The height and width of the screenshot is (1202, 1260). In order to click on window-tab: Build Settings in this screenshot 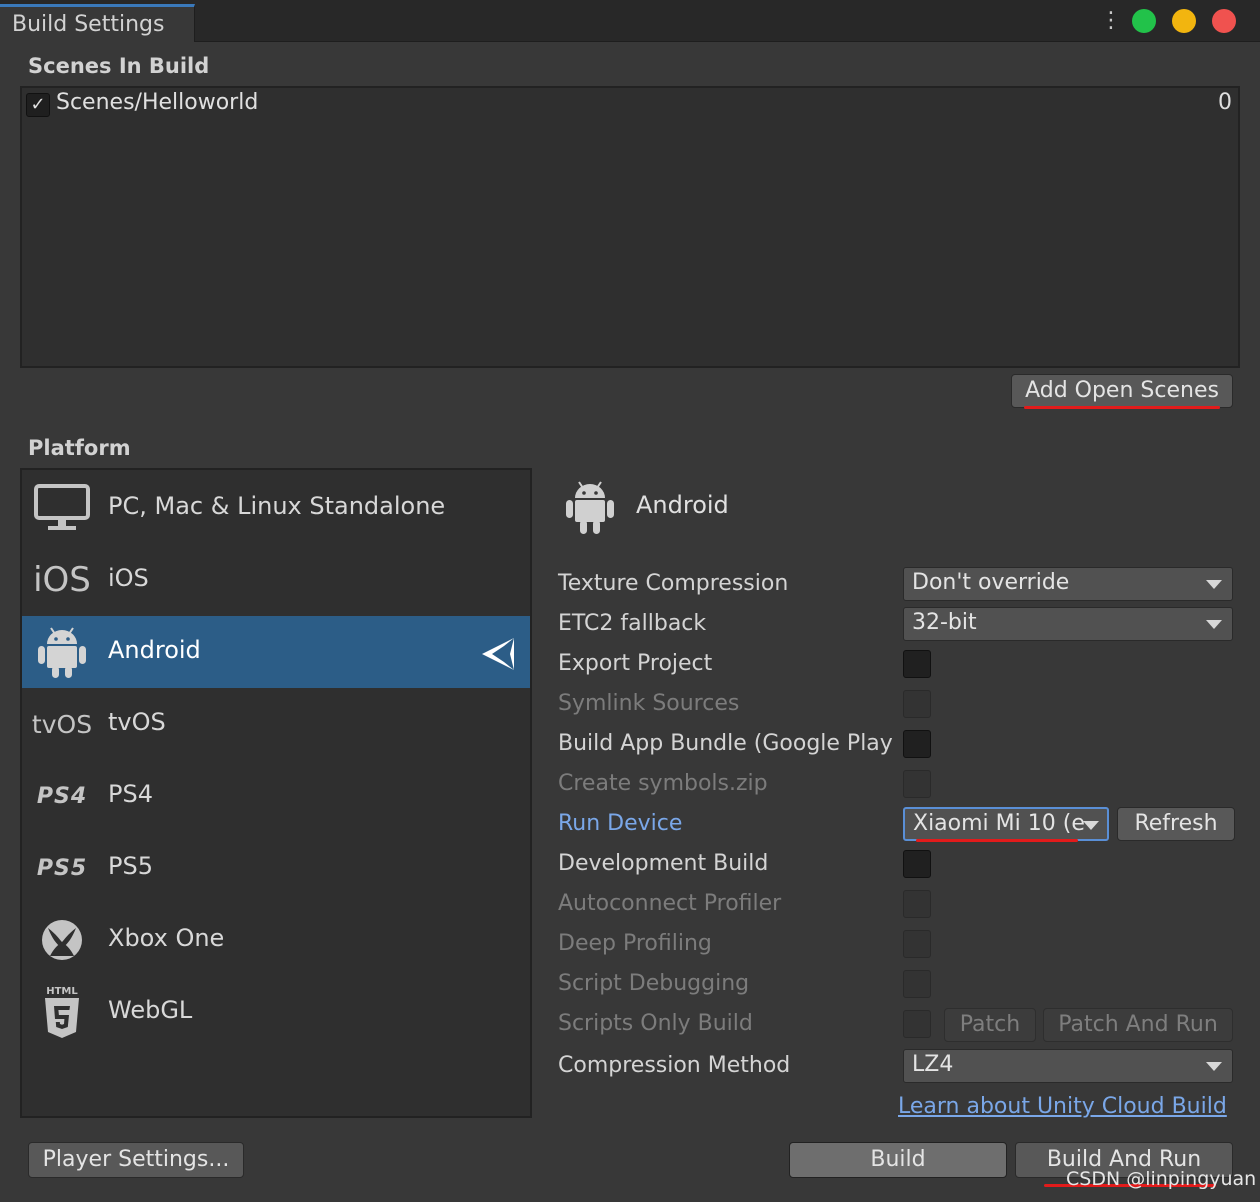, I will do `click(97, 23)`.